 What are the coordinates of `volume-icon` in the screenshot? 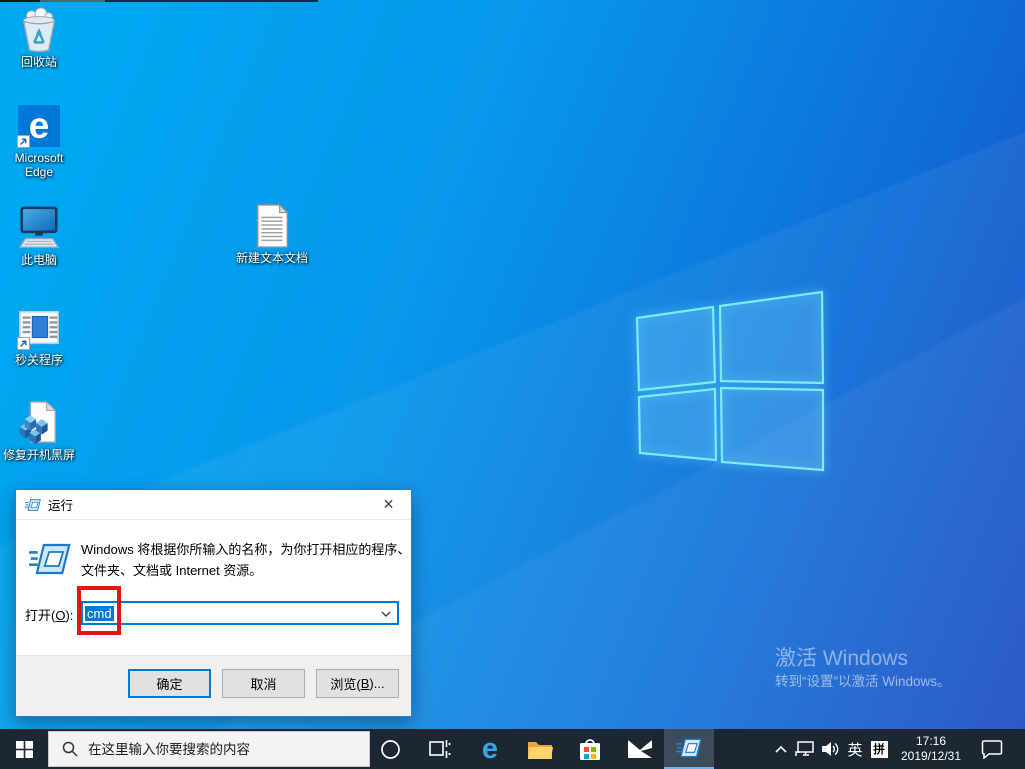 It's located at (830, 749).